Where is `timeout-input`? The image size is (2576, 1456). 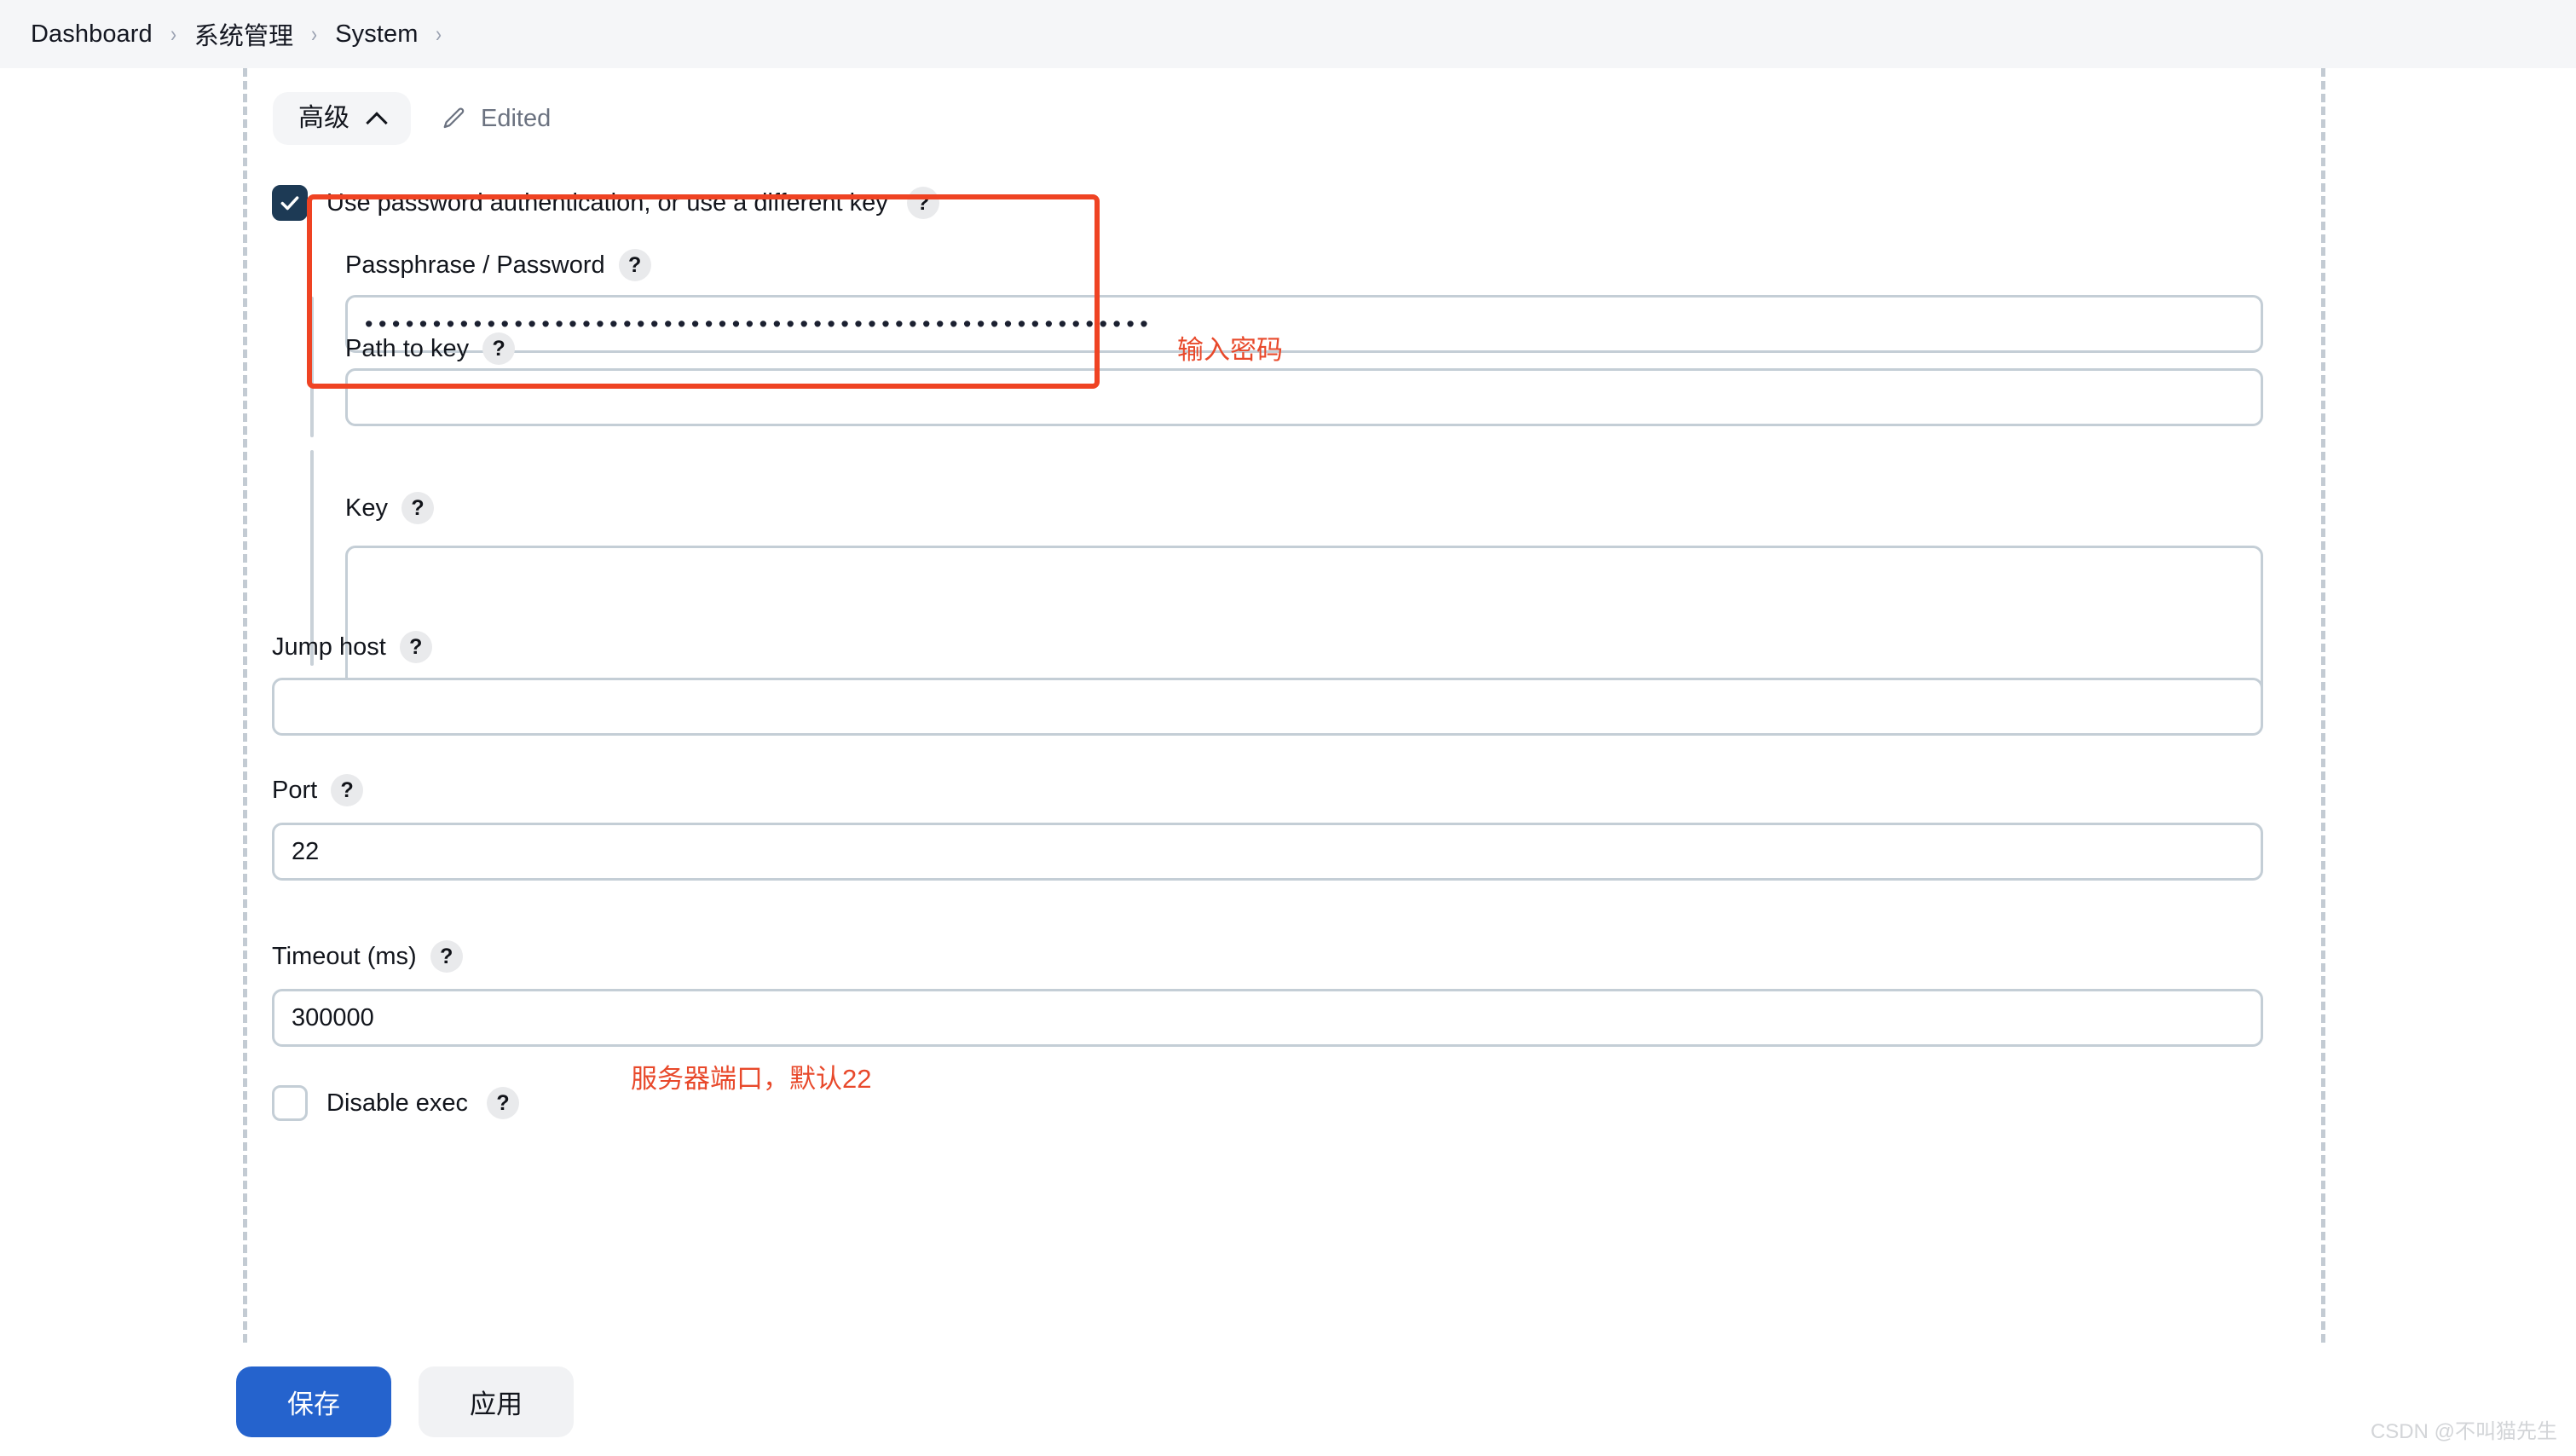 timeout-input is located at coordinates (1267, 1018).